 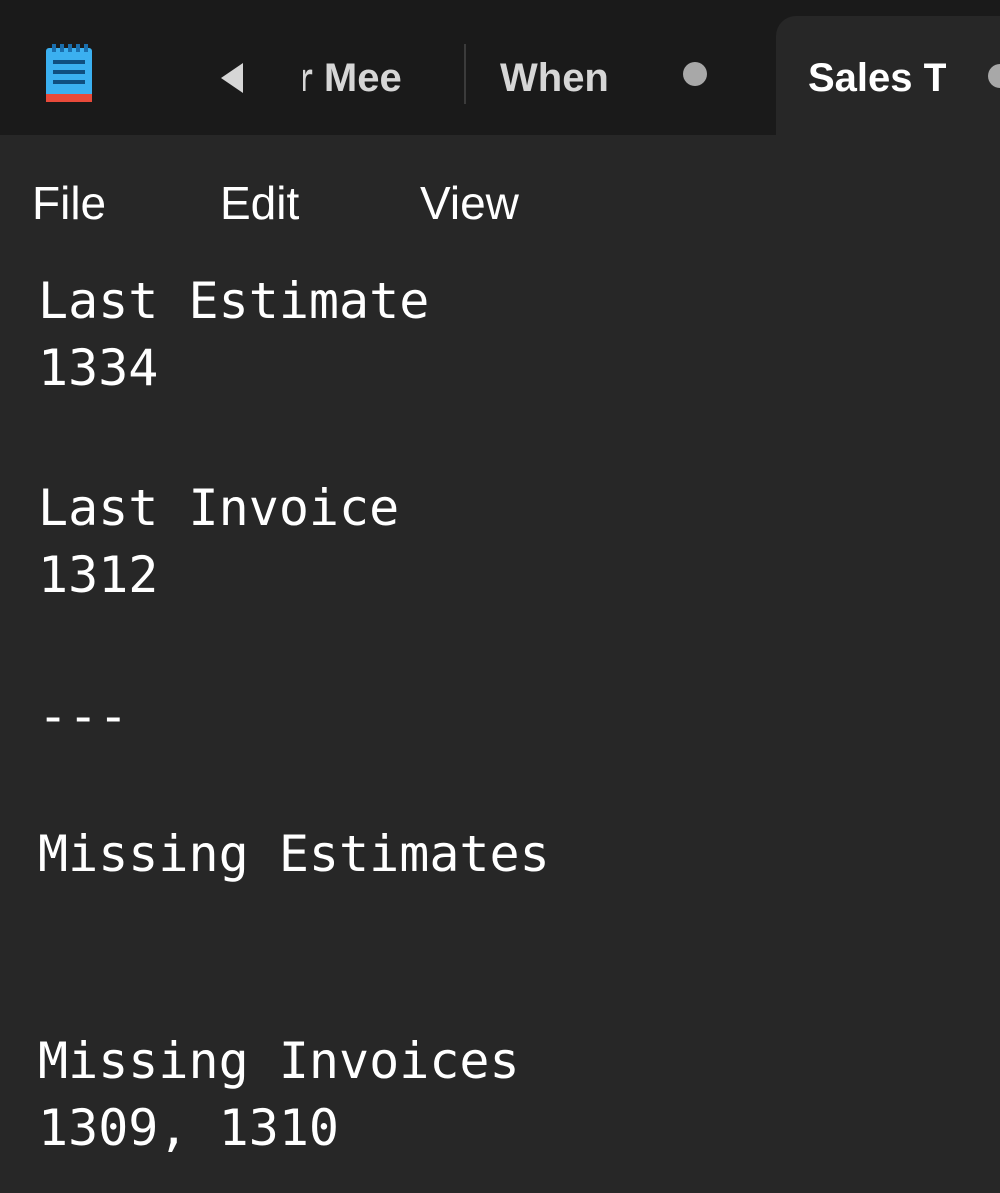 I want to click on text-line: Missing Estimates, so click(x=294, y=854).